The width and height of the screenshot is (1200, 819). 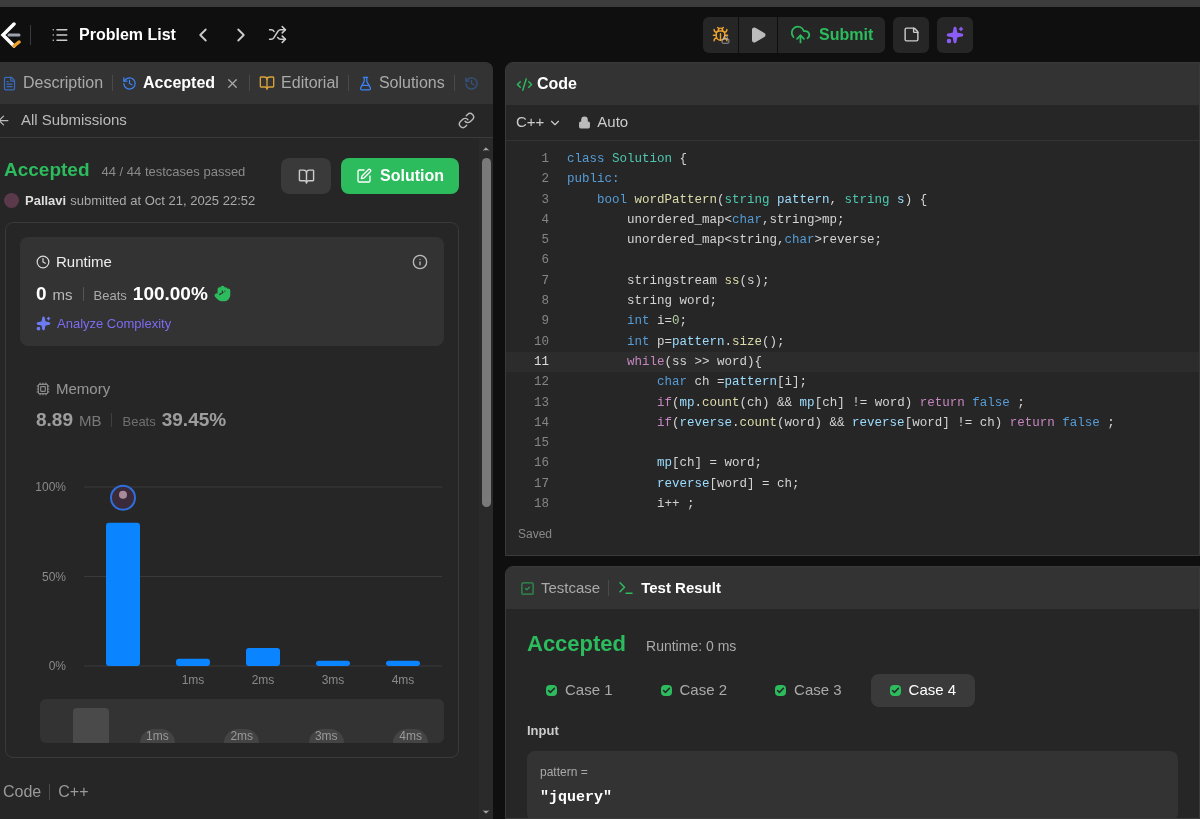 What do you see at coordinates (53, 576) in the screenshot?
I see `axis-label: 50%` at bounding box center [53, 576].